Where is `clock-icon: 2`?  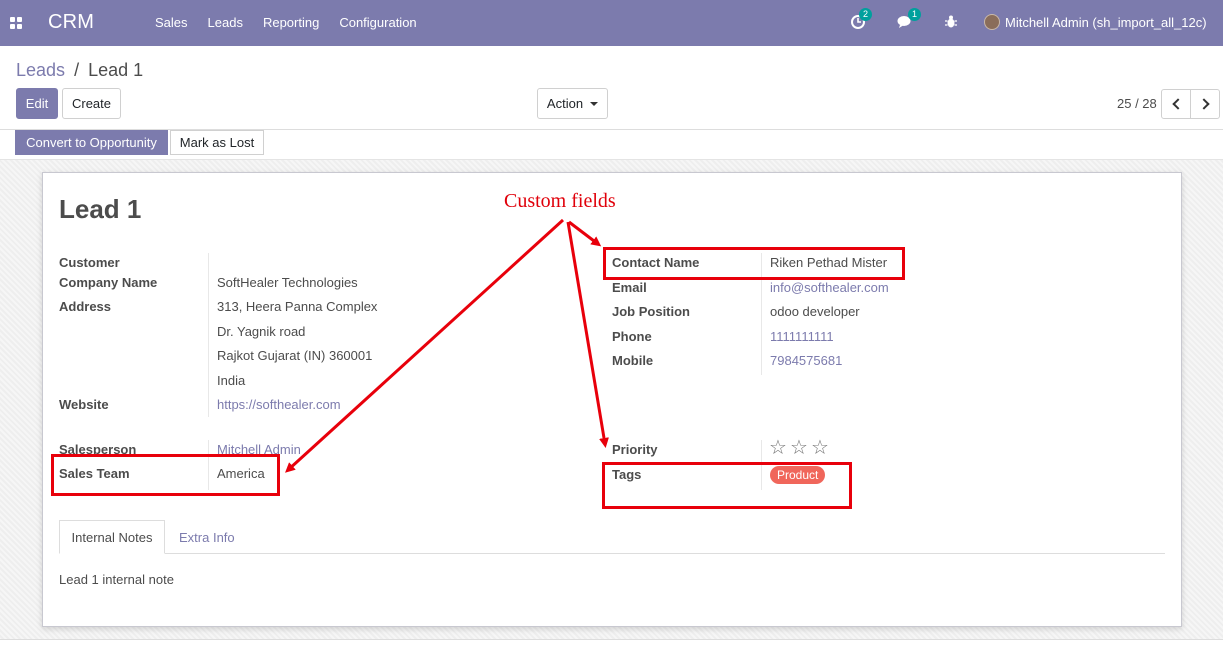 clock-icon: 2 is located at coordinates (862, 19).